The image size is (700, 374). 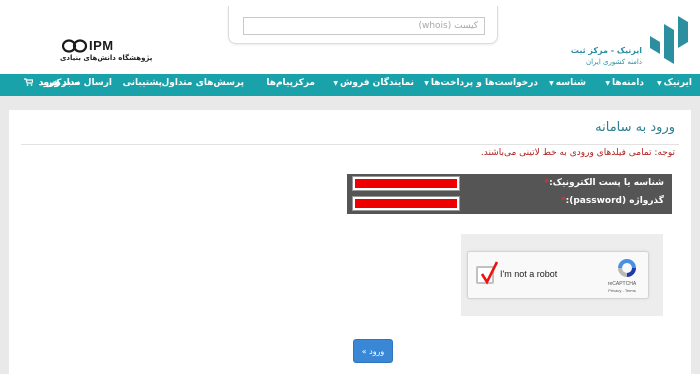 I want to click on checkmark-icon, so click(x=489, y=273).